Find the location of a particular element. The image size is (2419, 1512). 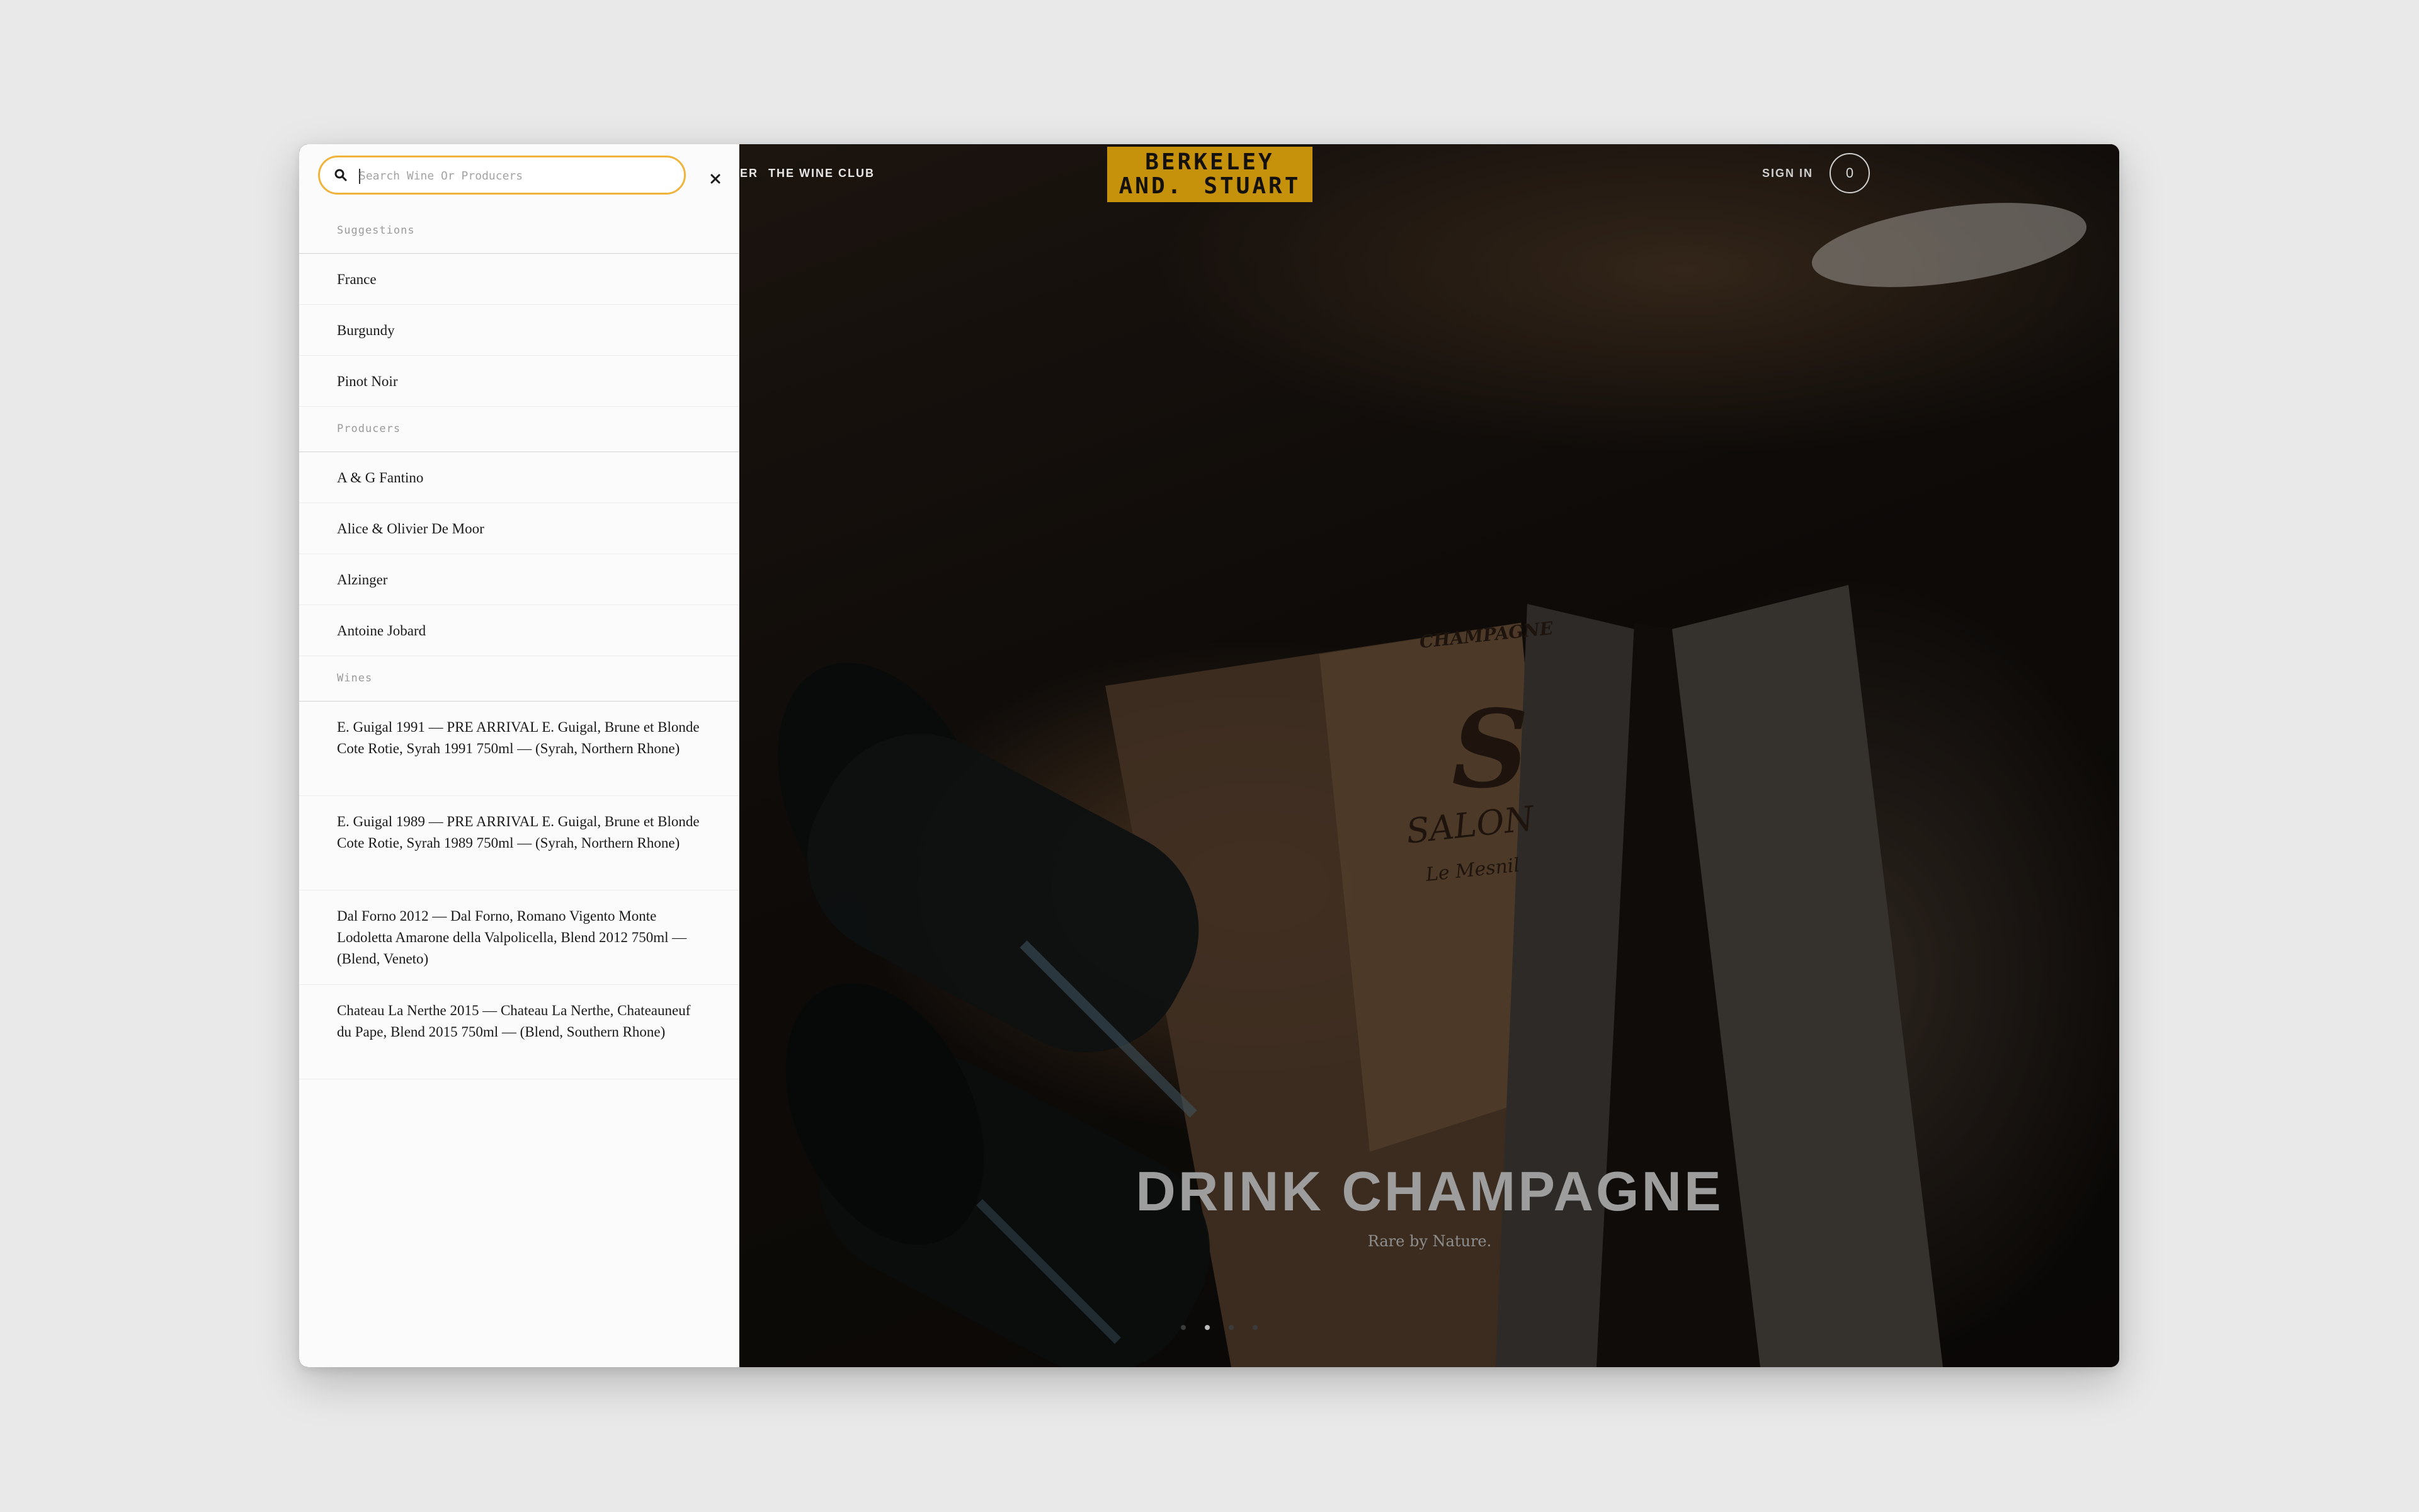

sign-in-link: SIGN IN is located at coordinates (1788, 174).